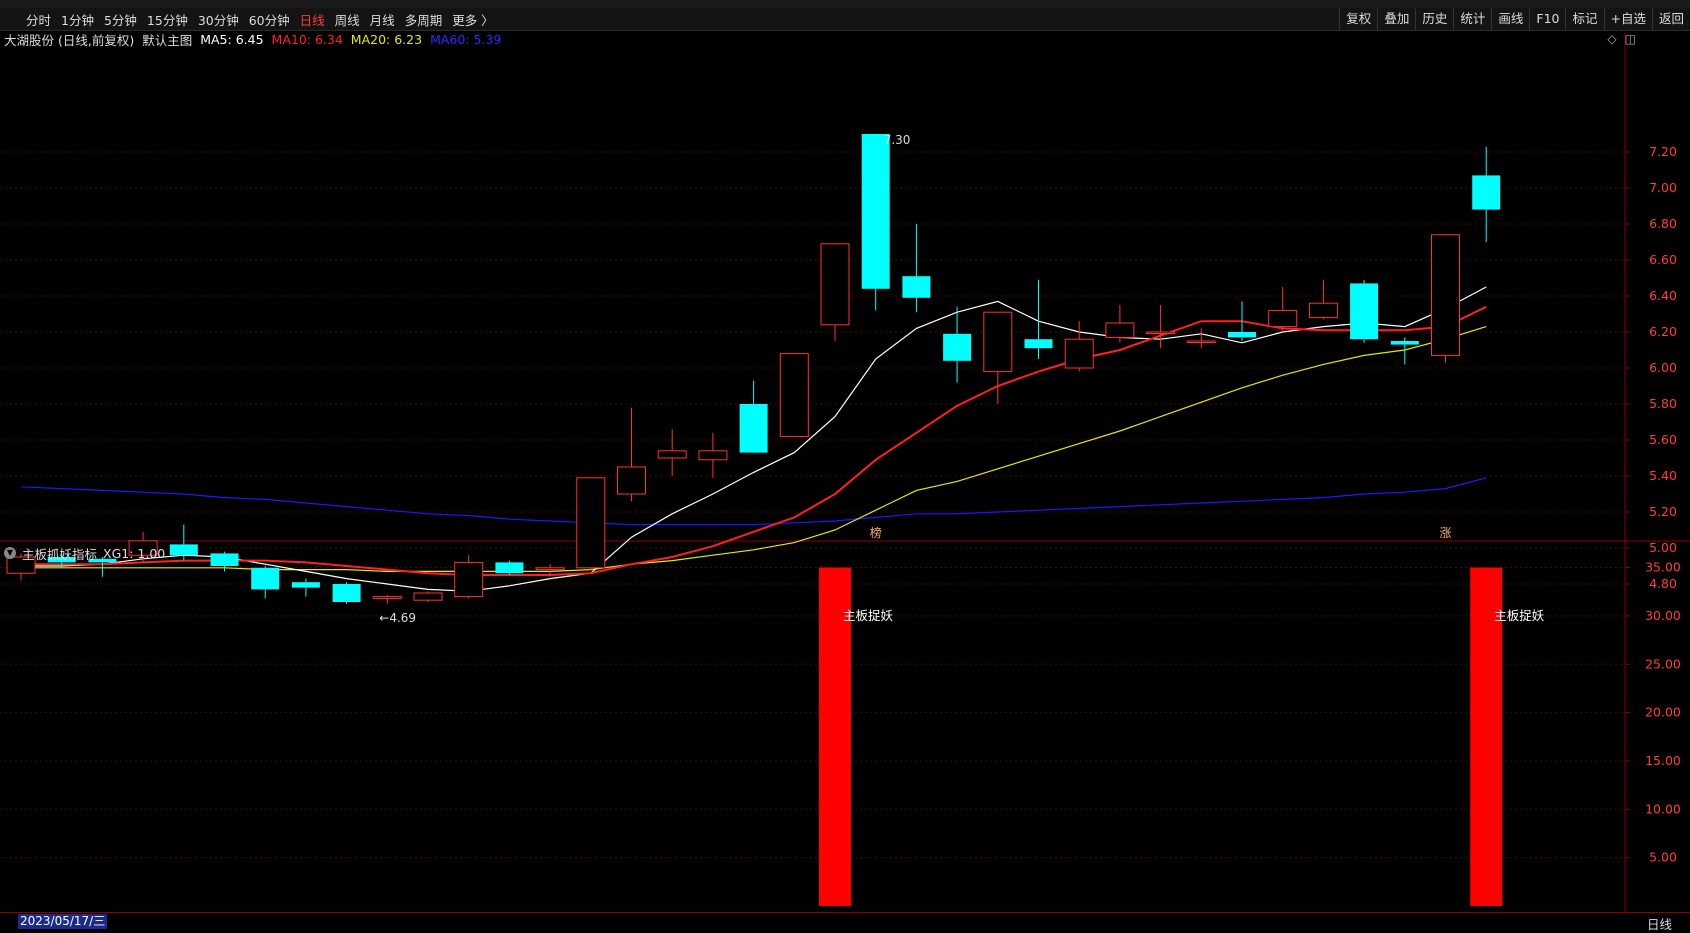  I want to click on ma60-legend: MA60: 5.39, so click(466, 39).